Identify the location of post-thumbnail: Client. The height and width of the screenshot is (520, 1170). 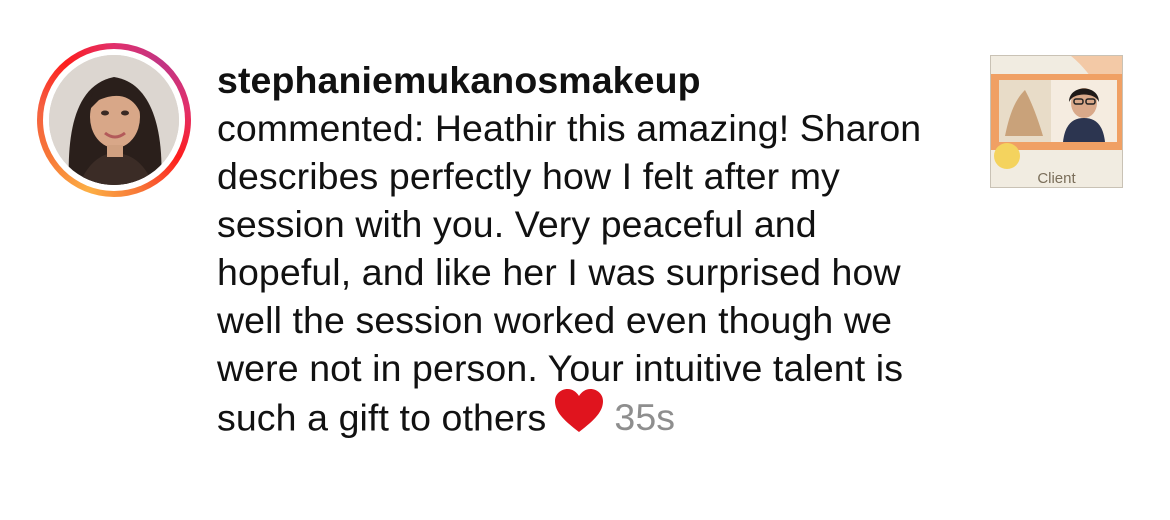
(1056, 121).